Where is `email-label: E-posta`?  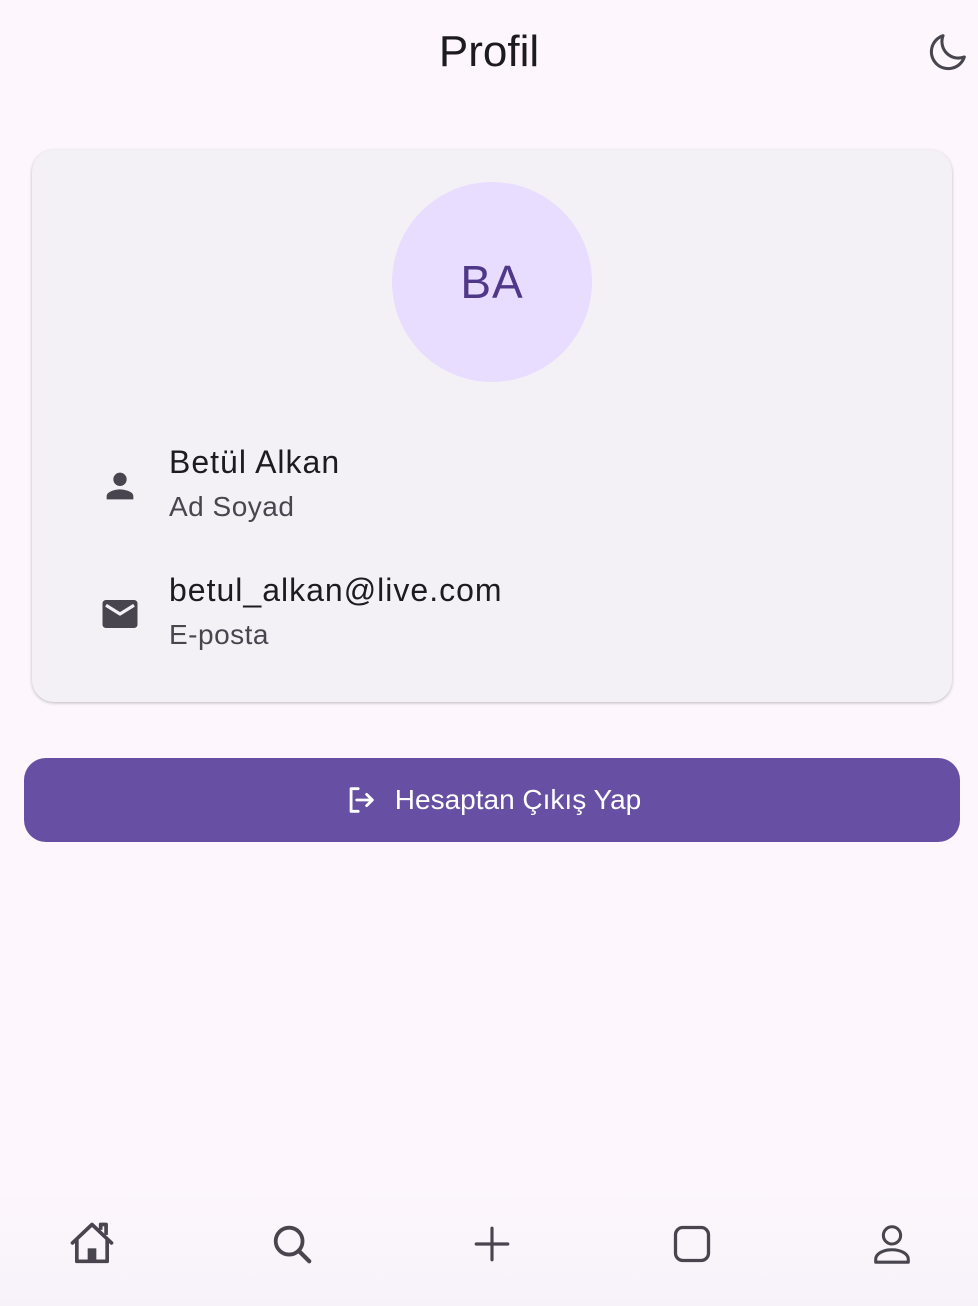 email-label: E-posta is located at coordinates (219, 634).